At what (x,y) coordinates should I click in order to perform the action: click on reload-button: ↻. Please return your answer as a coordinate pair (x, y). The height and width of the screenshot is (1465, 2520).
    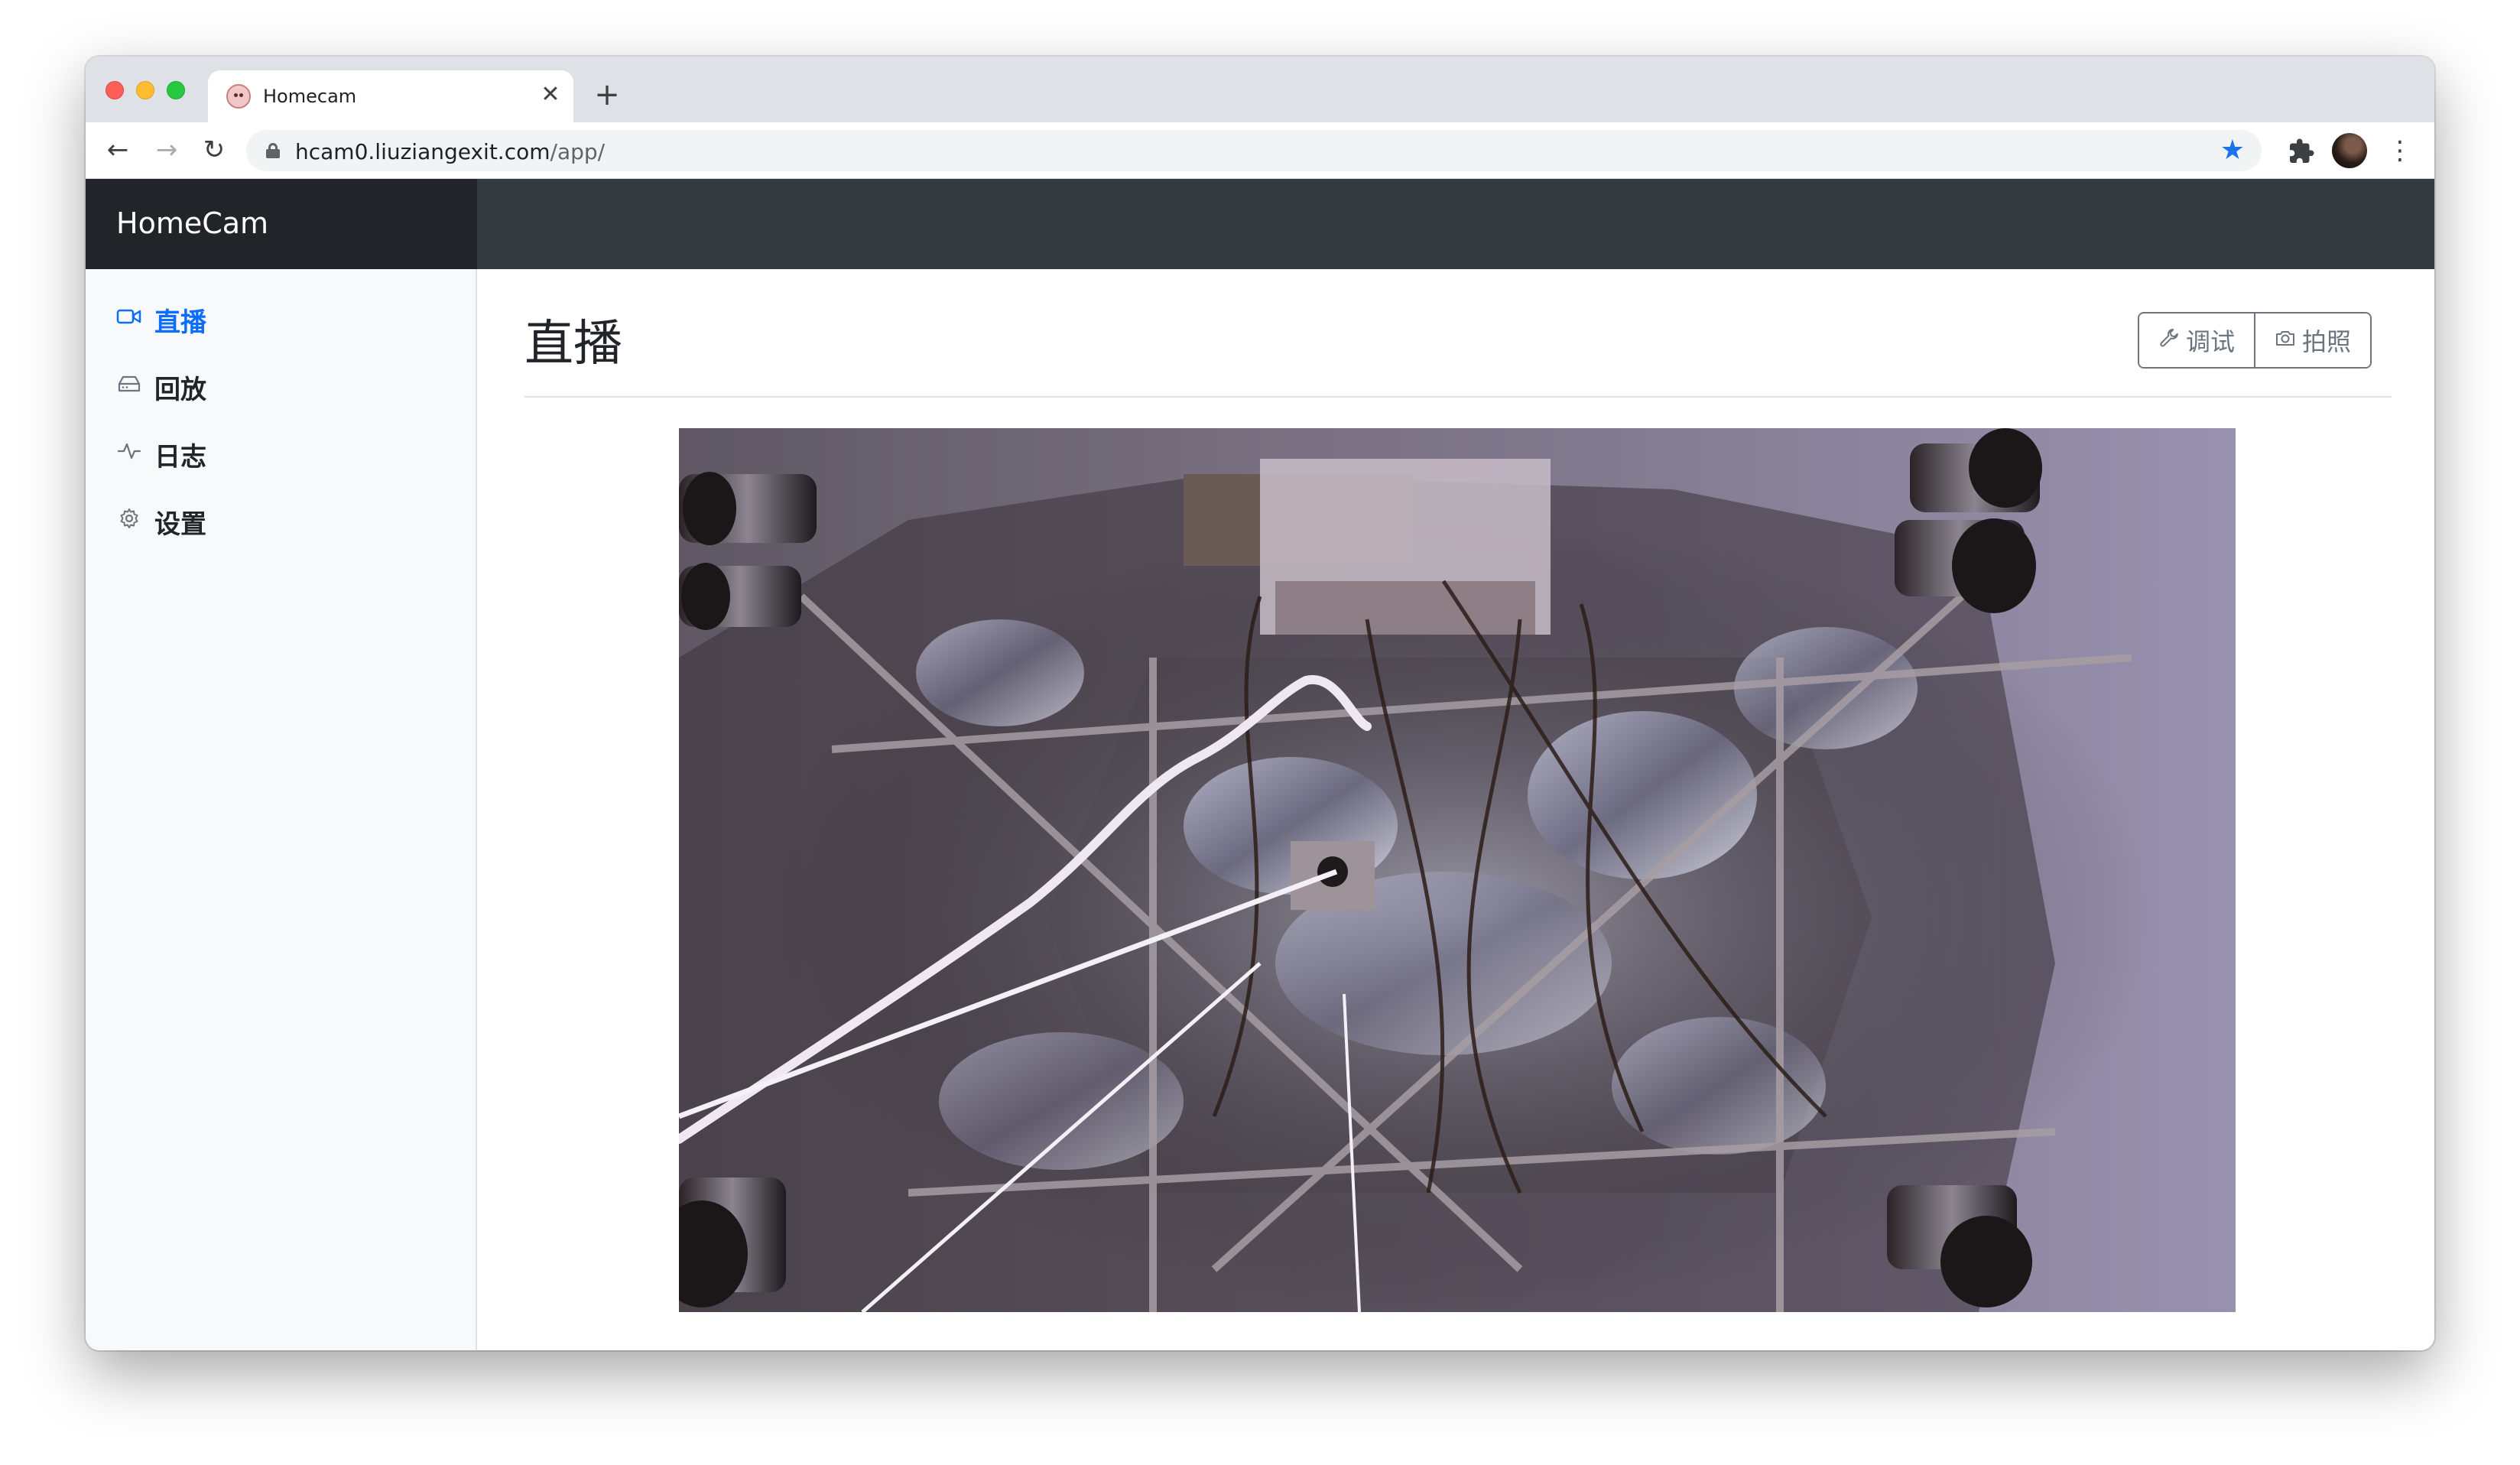
    Looking at the image, I should click on (214, 150).